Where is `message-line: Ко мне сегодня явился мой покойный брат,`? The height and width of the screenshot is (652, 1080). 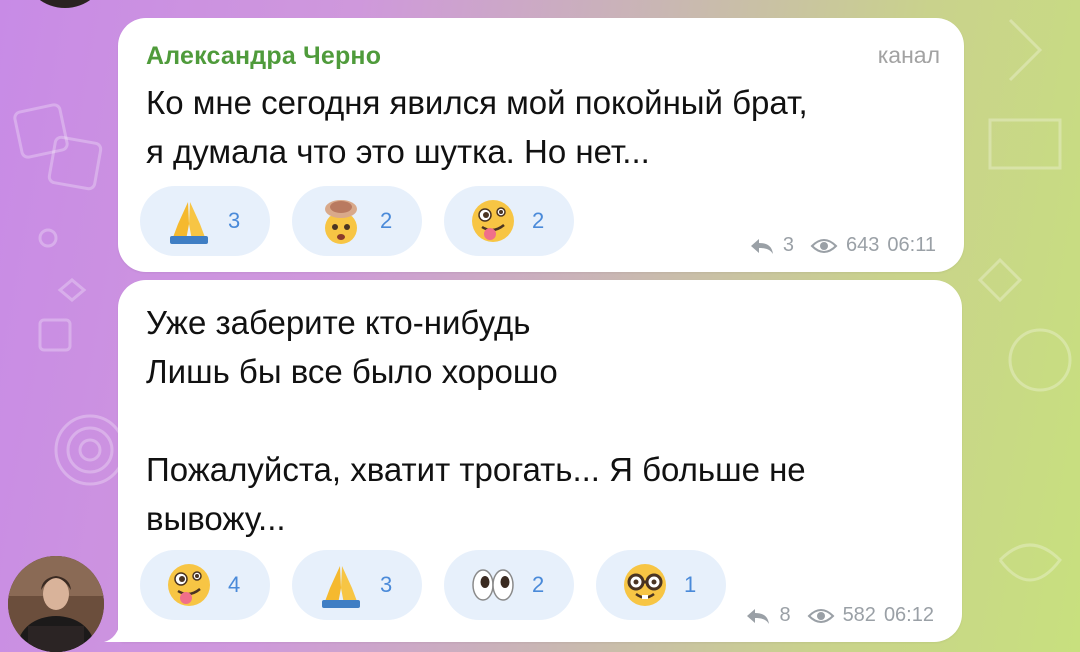 message-line: Ко мне сегодня явился мой покойный брат, is located at coordinates (477, 102).